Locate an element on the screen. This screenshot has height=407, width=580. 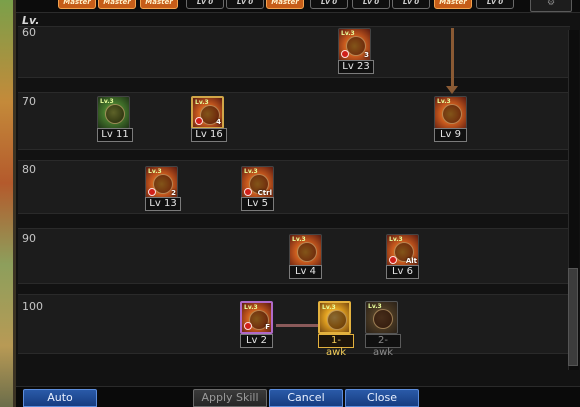
spiral-skill-icon: Lv.3 is located at coordinates (450, 112).